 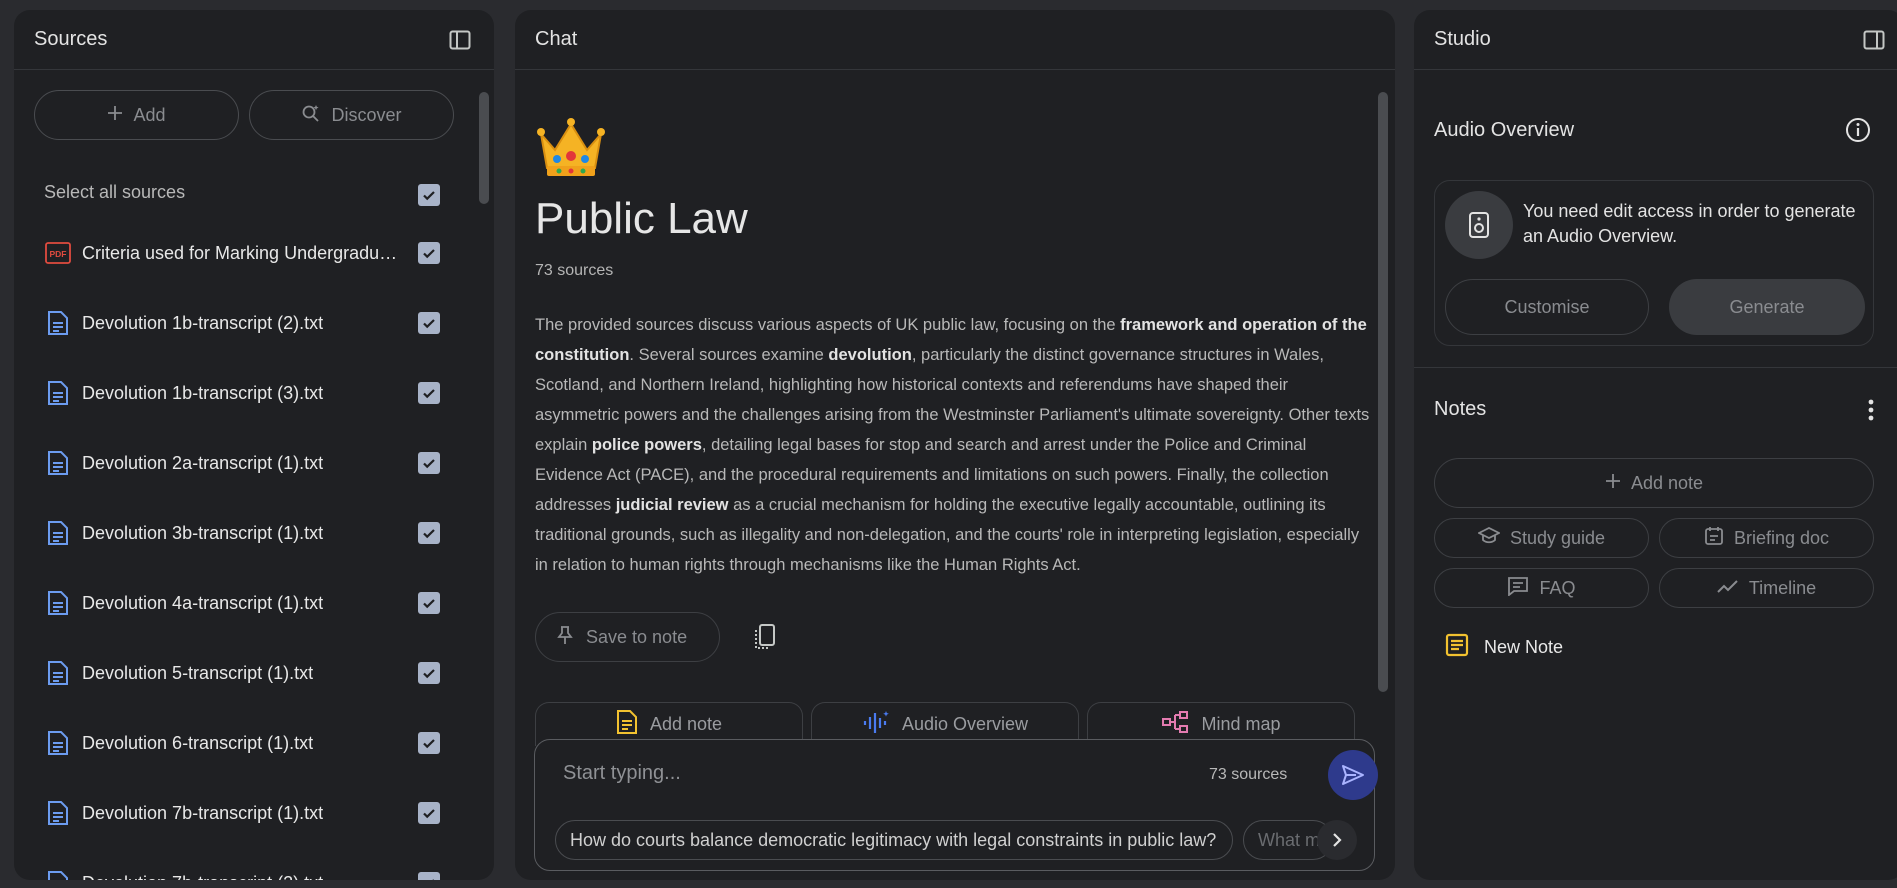 What do you see at coordinates (136, 115) in the screenshot?
I see `add-source-button: Add` at bounding box center [136, 115].